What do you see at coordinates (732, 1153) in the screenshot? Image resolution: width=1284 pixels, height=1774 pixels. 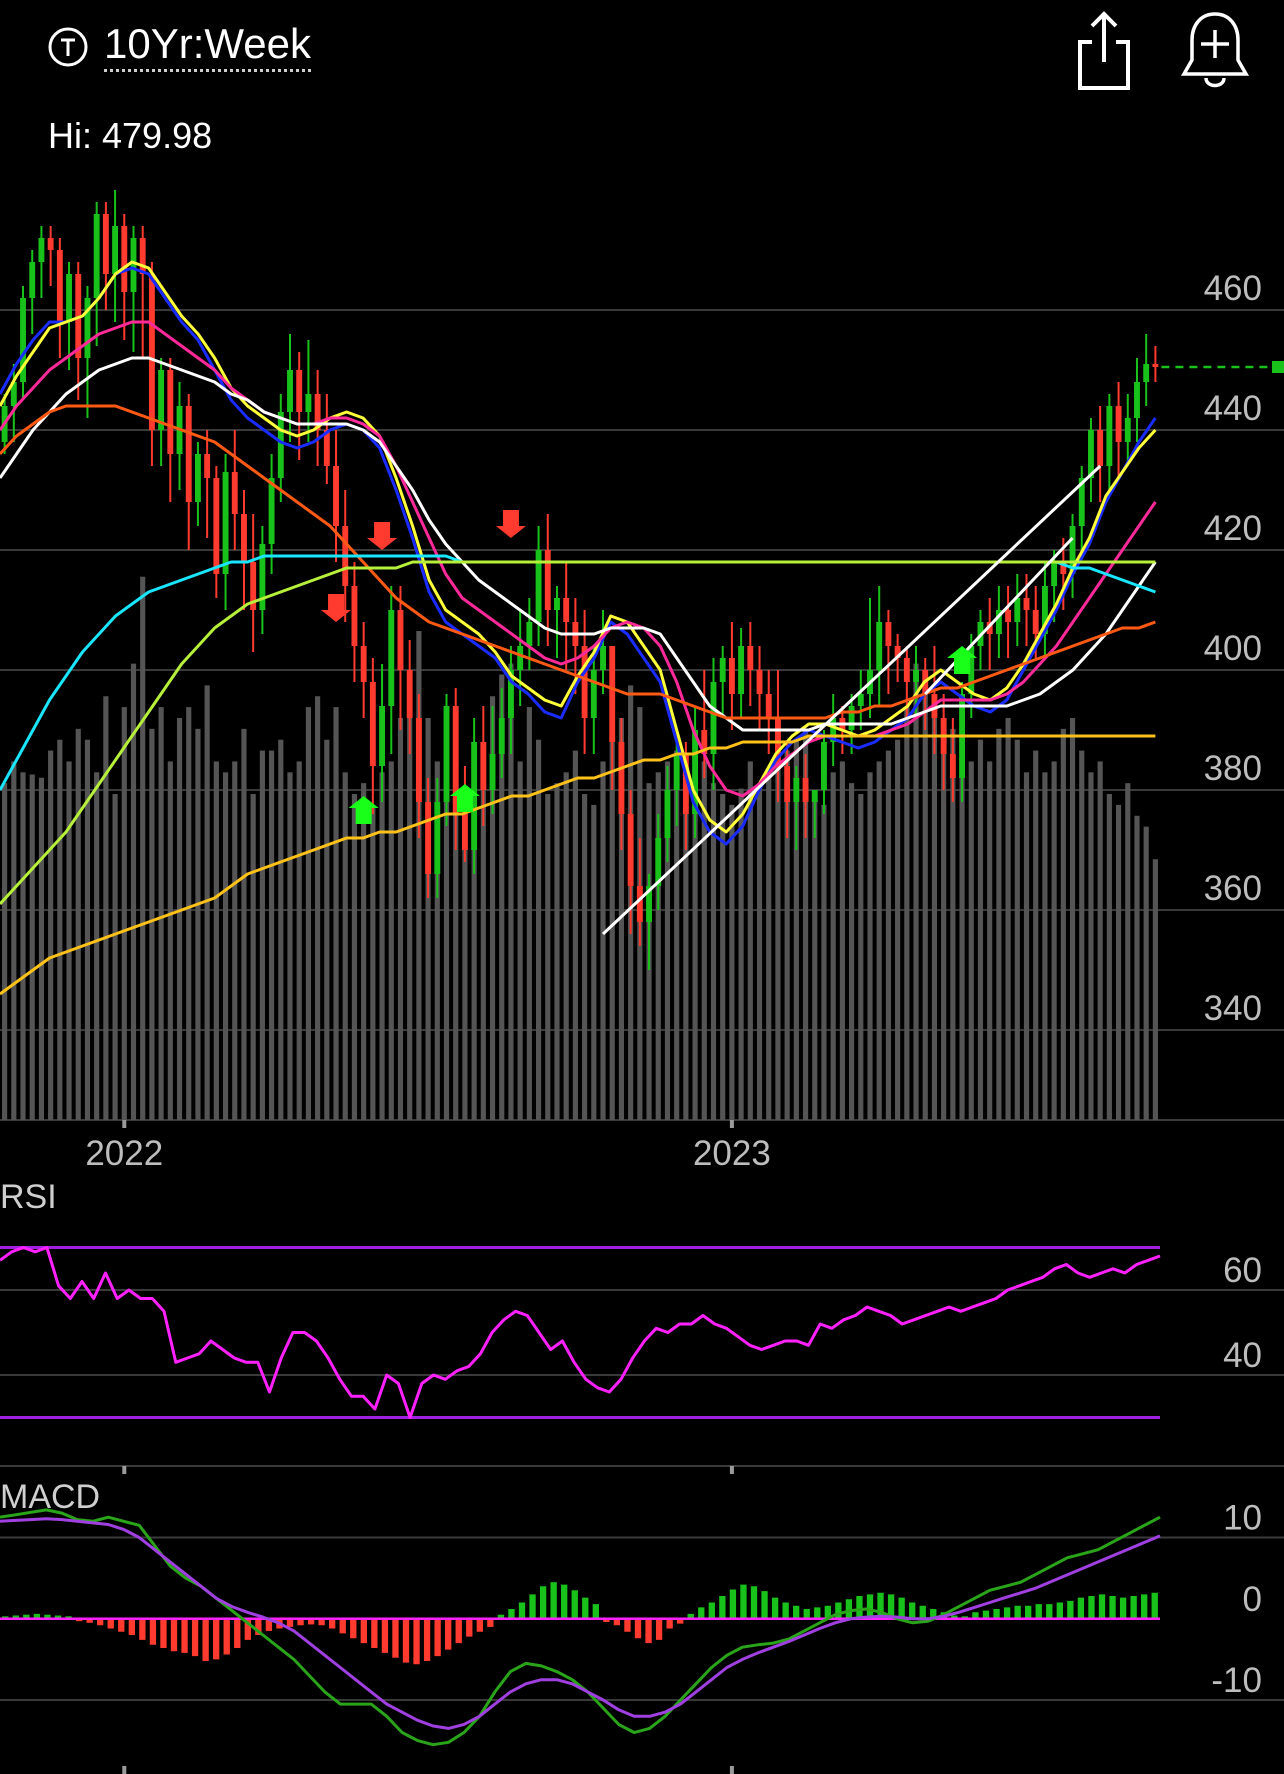 I see `x-axis-label: 2023` at bounding box center [732, 1153].